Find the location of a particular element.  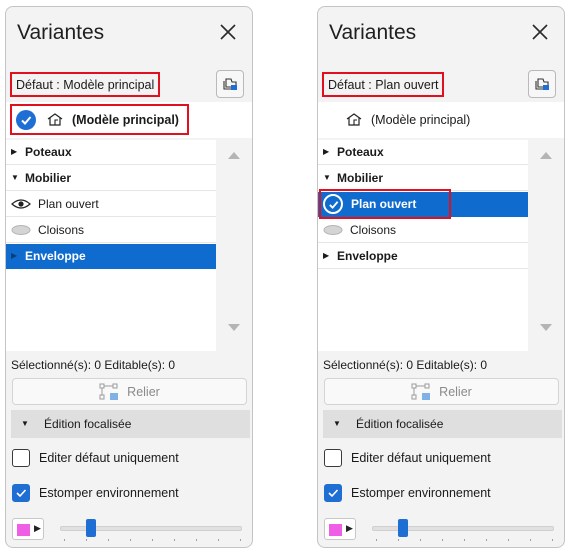

default-variant-label: Défaut : Plan ouvert is located at coordinates (383, 84).